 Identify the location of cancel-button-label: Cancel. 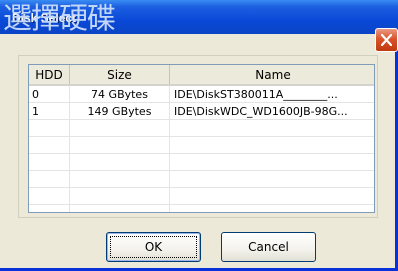
(268, 247).